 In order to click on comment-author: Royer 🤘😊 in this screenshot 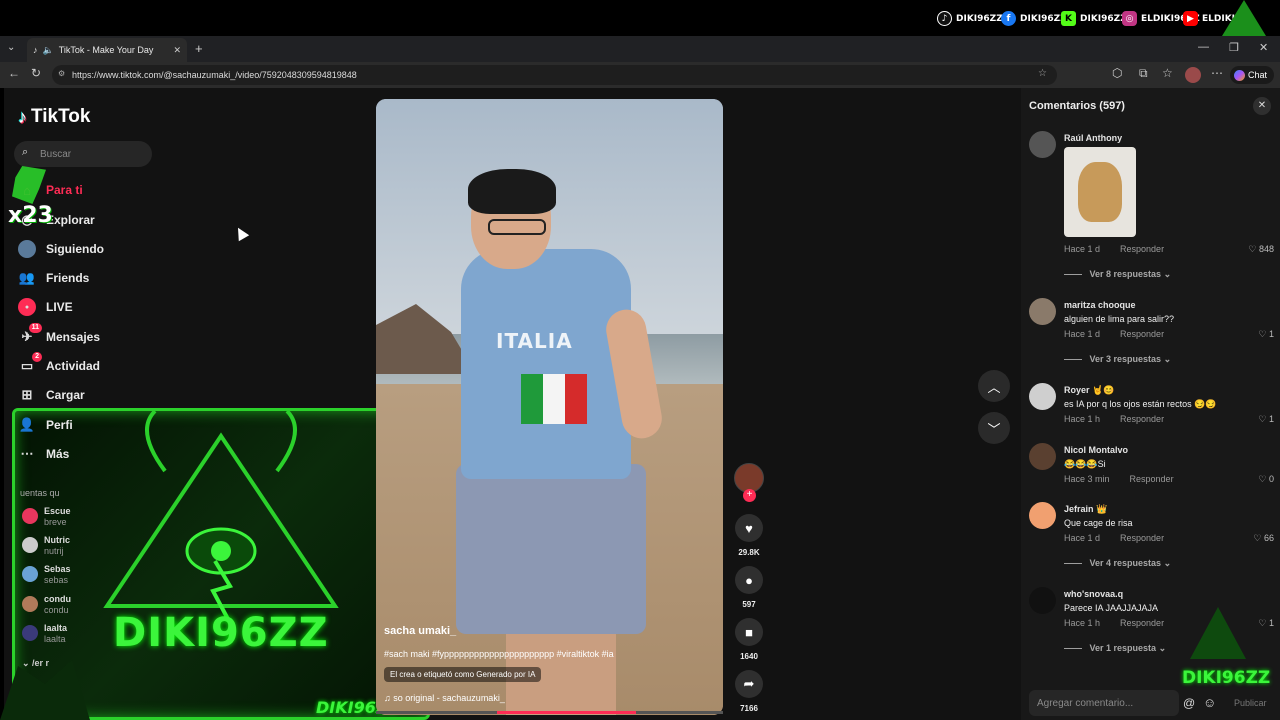, I will do `click(1089, 390)`.